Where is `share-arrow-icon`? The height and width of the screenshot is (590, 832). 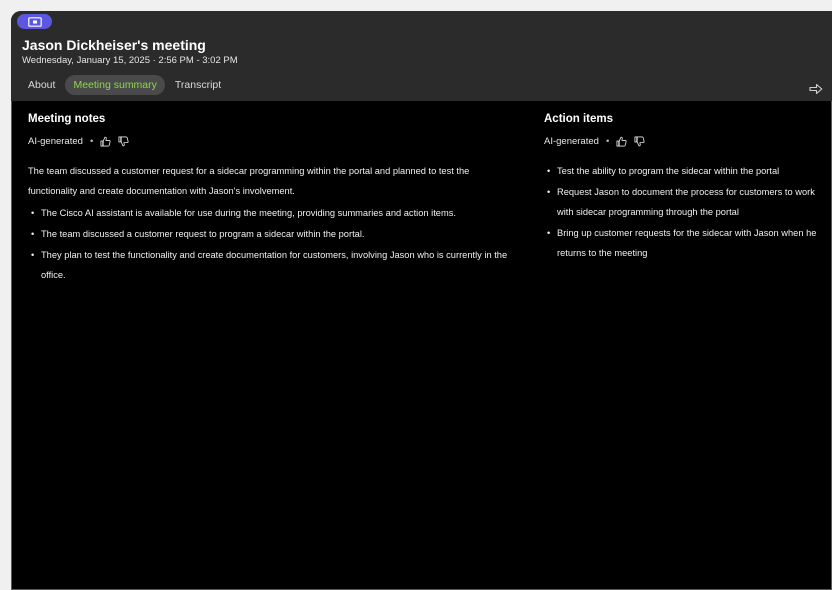 share-arrow-icon is located at coordinates (816, 88).